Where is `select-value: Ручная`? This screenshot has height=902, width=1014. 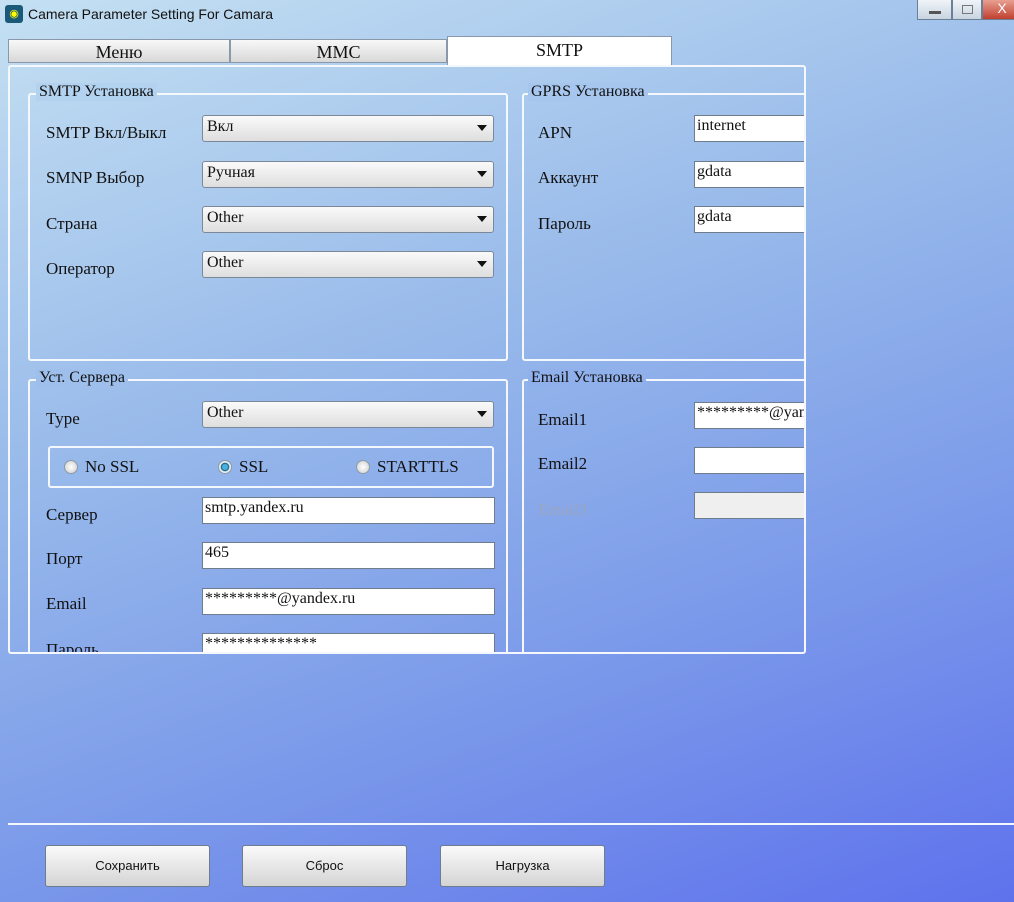
select-value: Ручная is located at coordinates (231, 172).